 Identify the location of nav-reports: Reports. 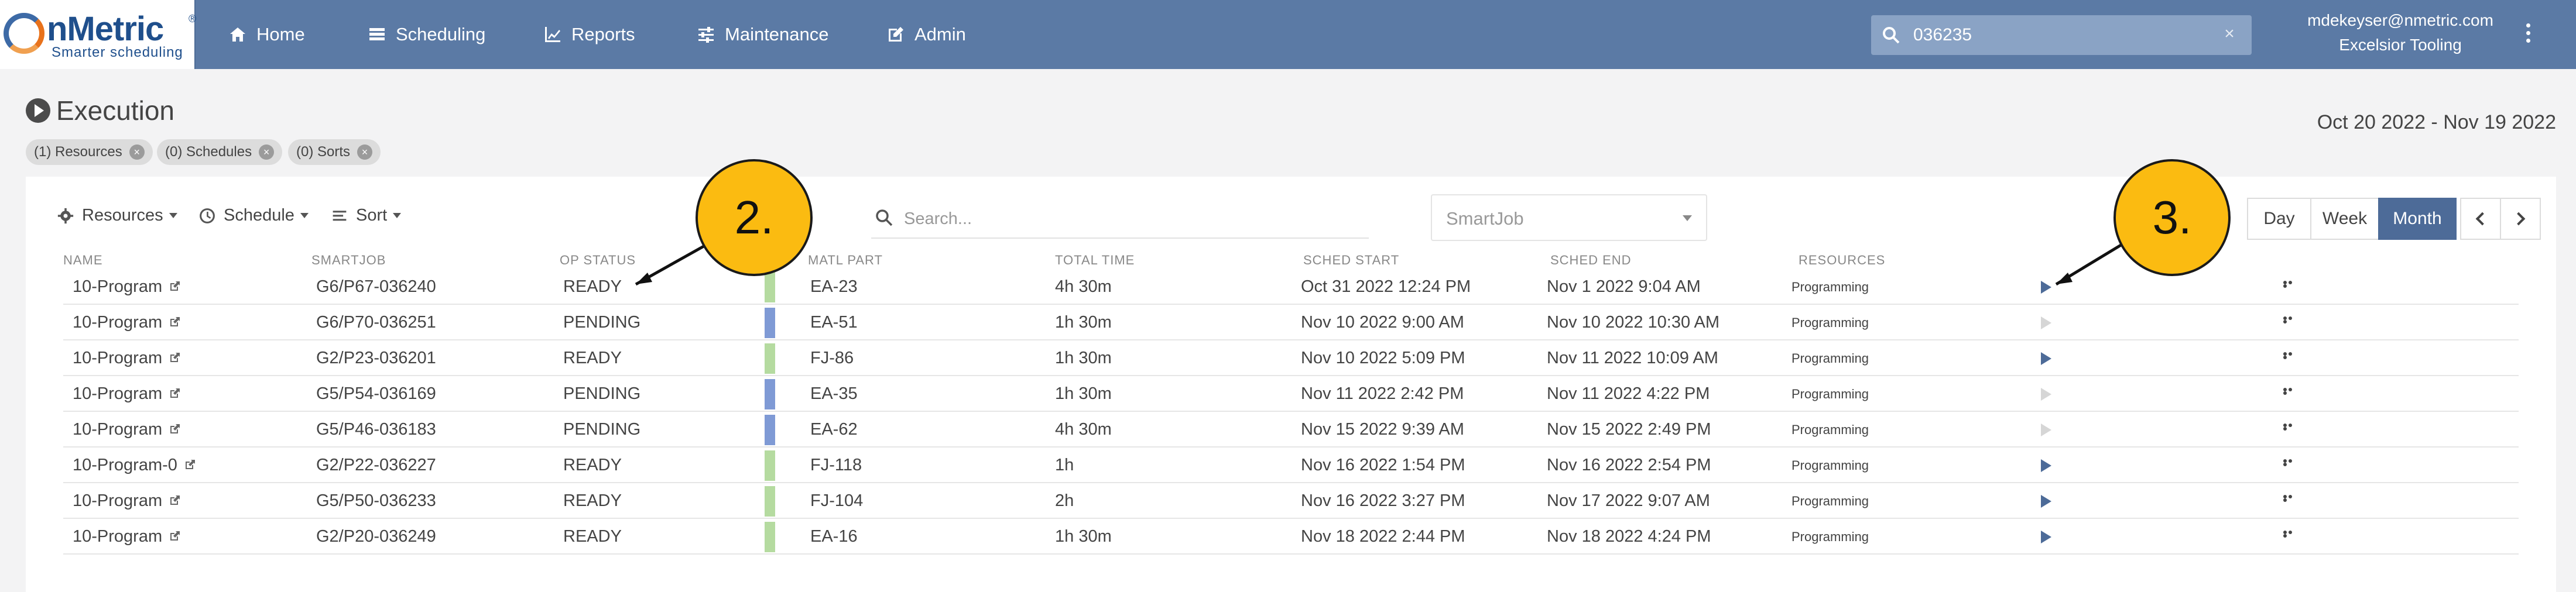
(589, 34).